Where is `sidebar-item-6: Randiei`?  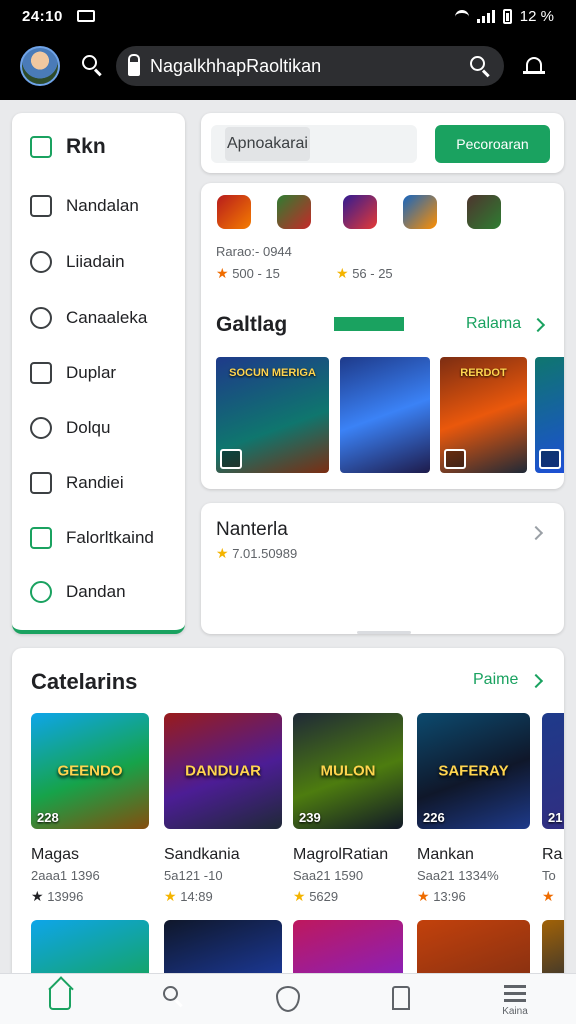
sidebar-item-6: Randiei is located at coordinates (77, 483).